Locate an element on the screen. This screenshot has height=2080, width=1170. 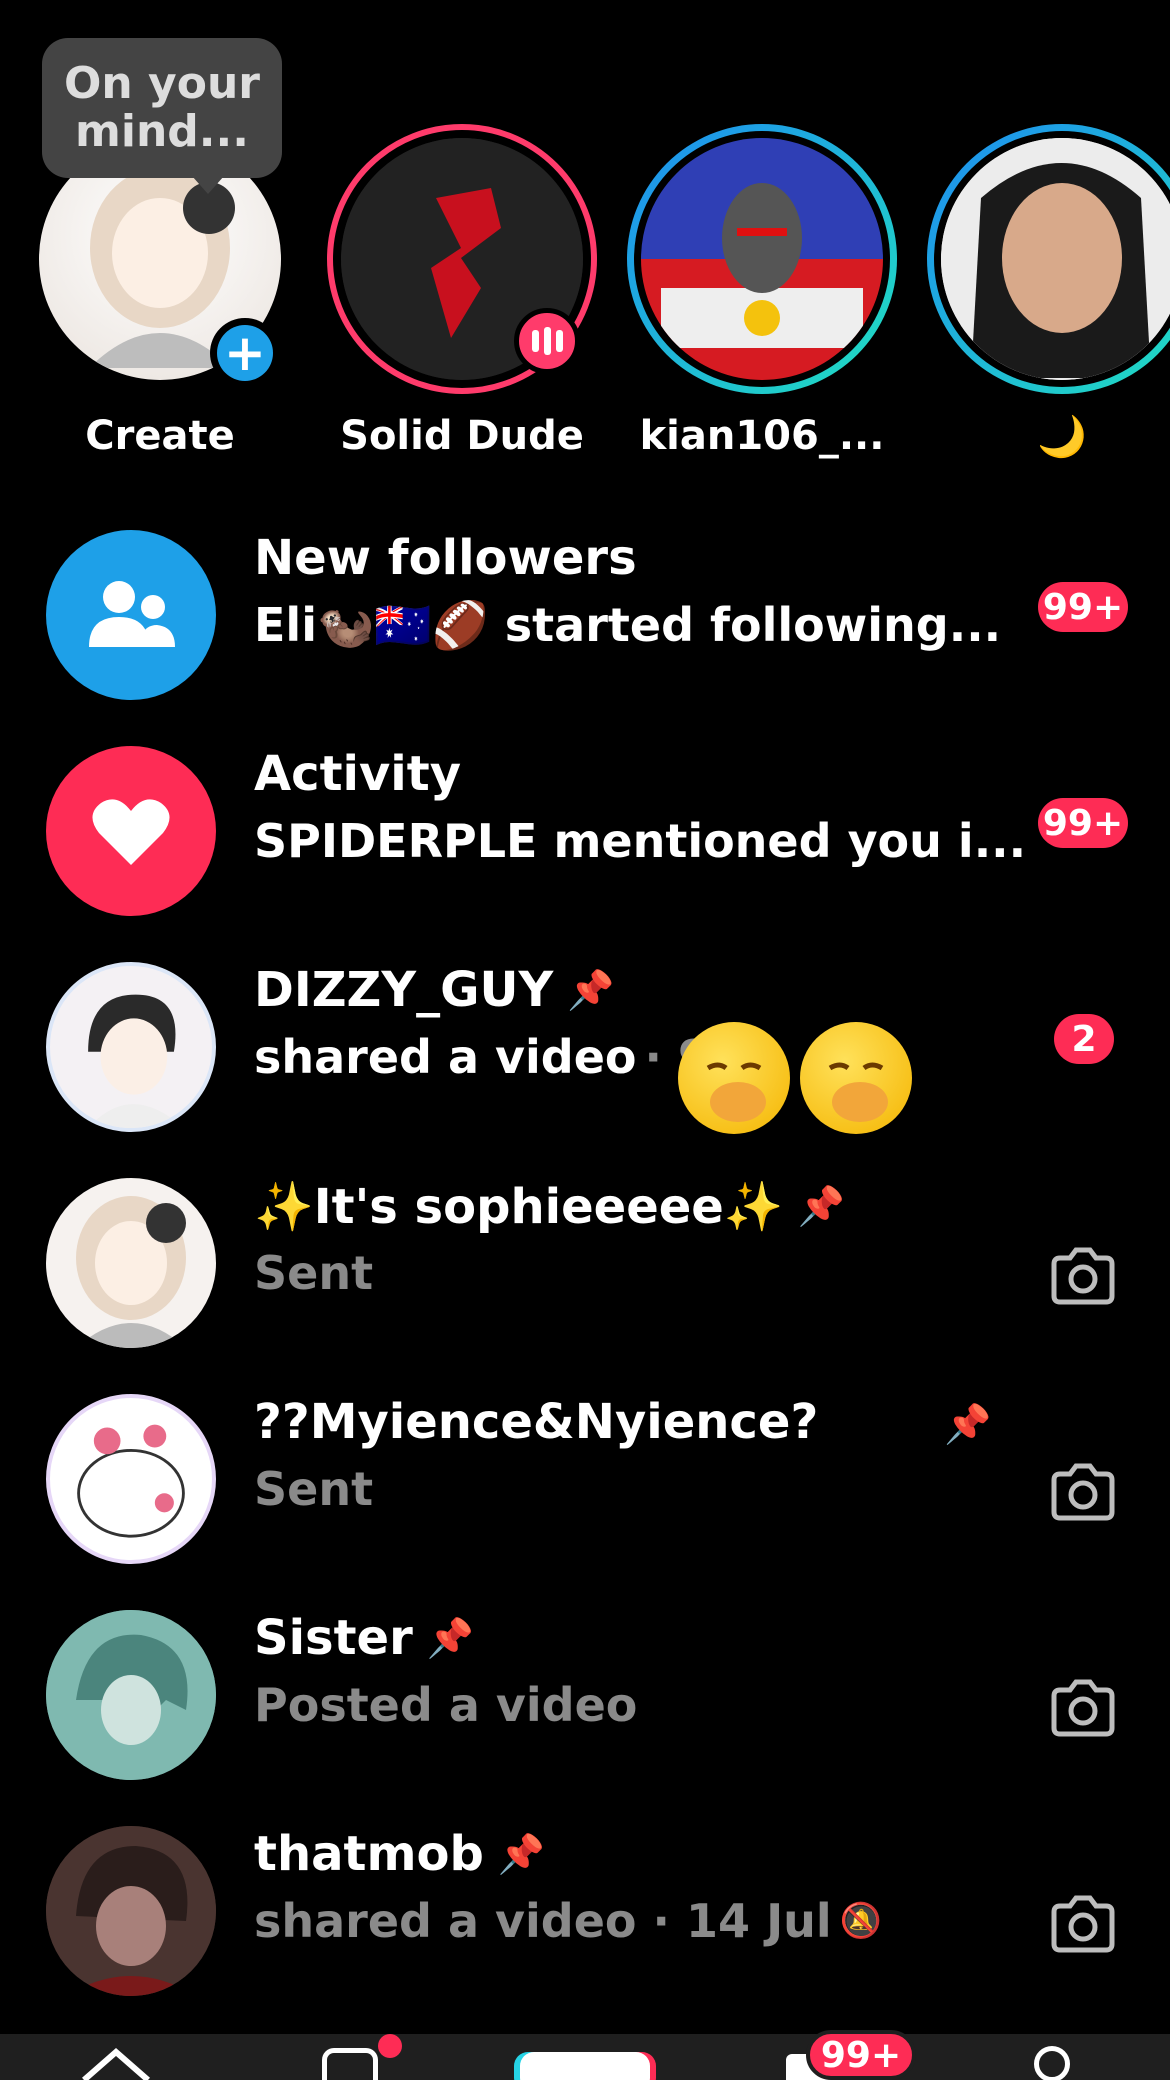
profile-icon is located at coordinates (1052, 2063).